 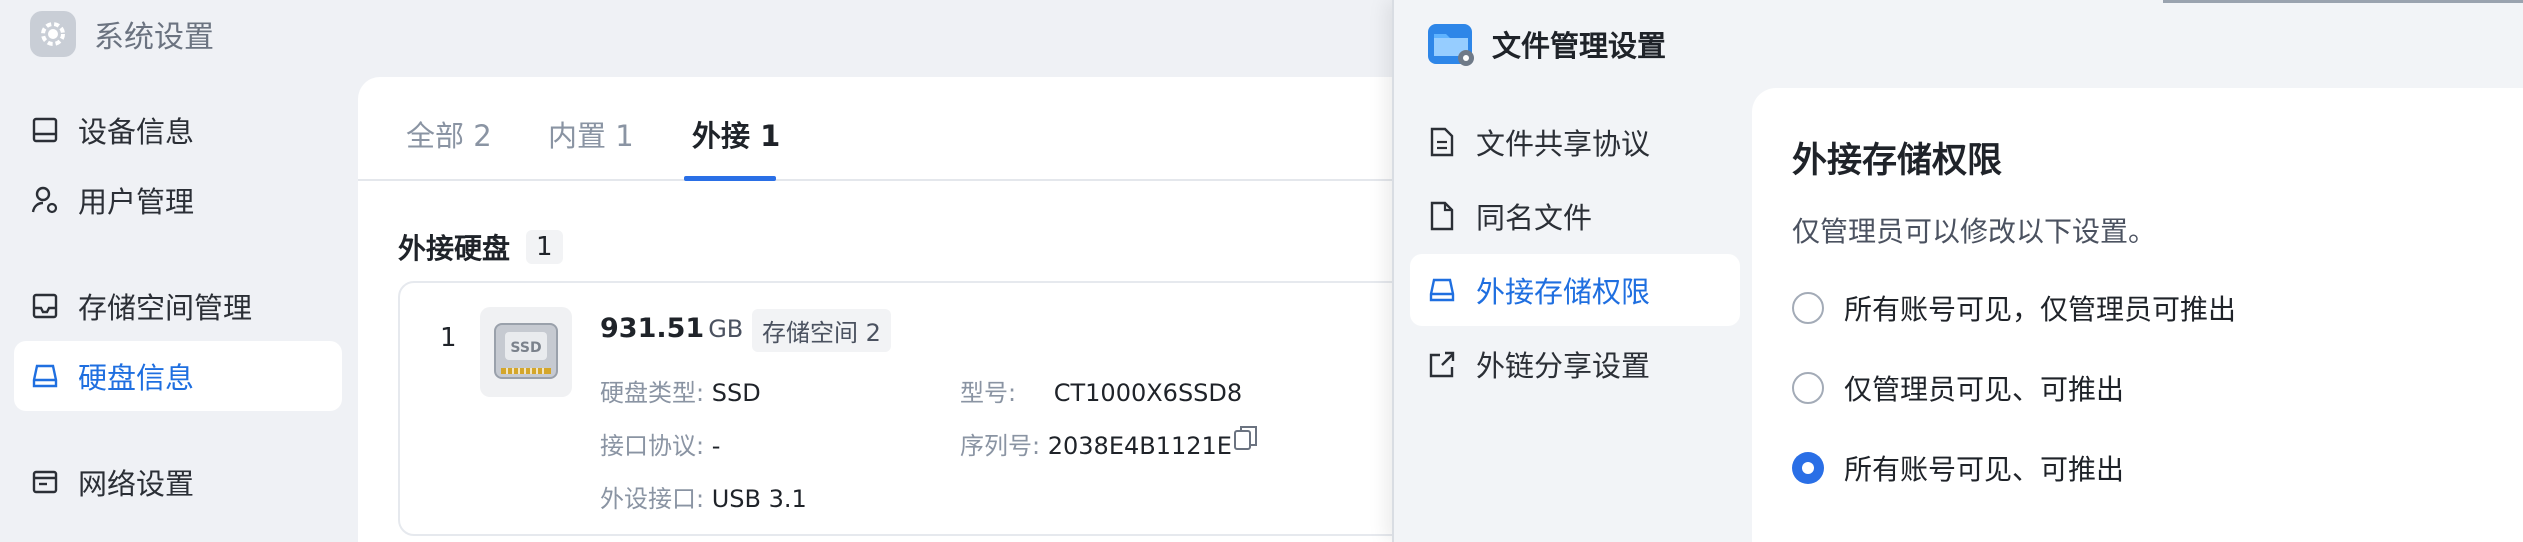 I want to click on tab-internal: 内置 1, so click(x=591, y=134).